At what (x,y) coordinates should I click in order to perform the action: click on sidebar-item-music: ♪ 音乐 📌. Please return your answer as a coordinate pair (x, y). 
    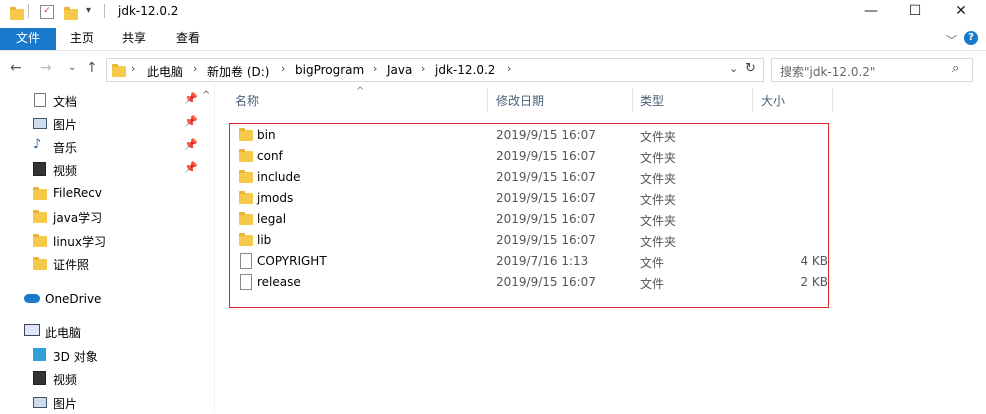
    Looking at the image, I should click on (107, 146).